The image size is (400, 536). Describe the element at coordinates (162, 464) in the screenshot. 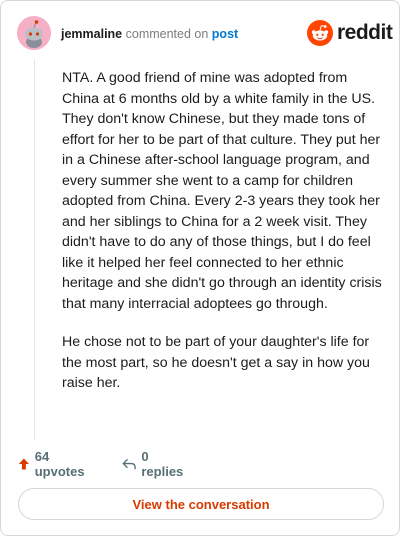

I see `reply-count: 0 replies` at that location.